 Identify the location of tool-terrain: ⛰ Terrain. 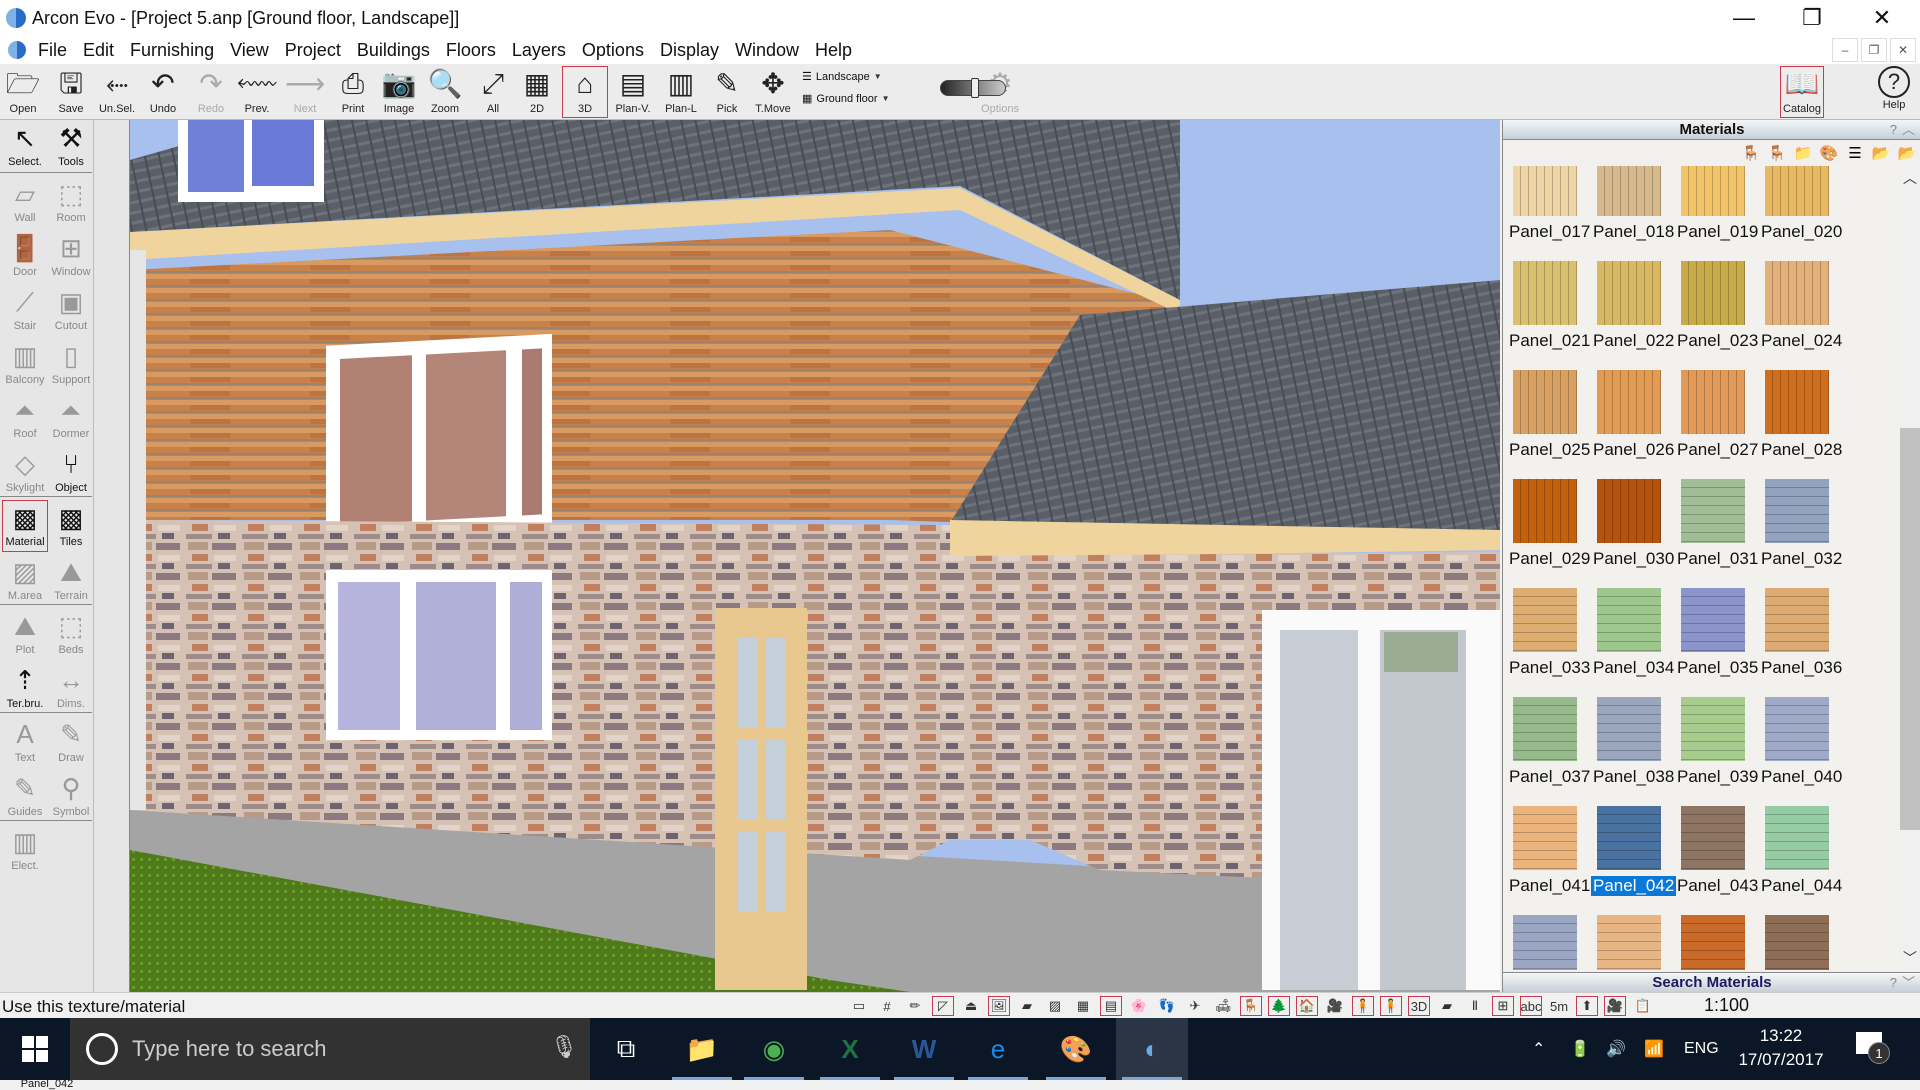
(71, 580).